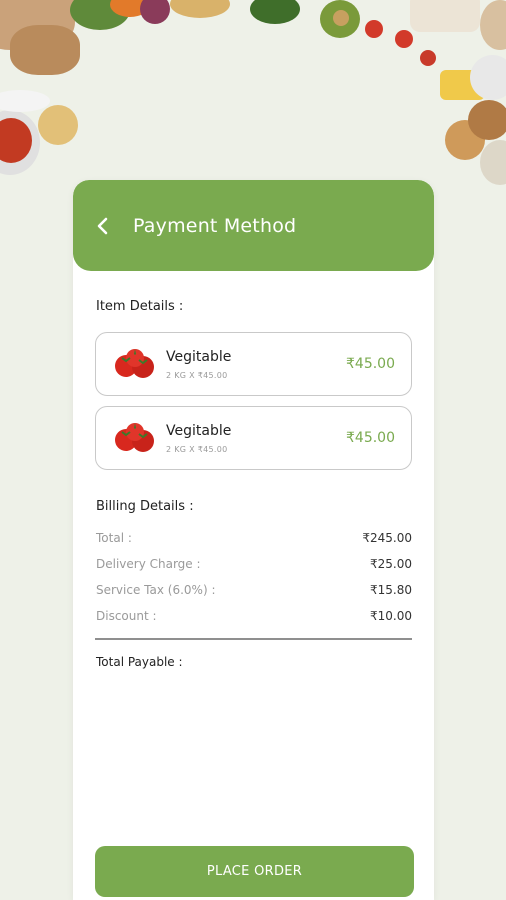 The height and width of the screenshot is (900, 506). I want to click on billing-key: Delivery Charge :, so click(148, 564).